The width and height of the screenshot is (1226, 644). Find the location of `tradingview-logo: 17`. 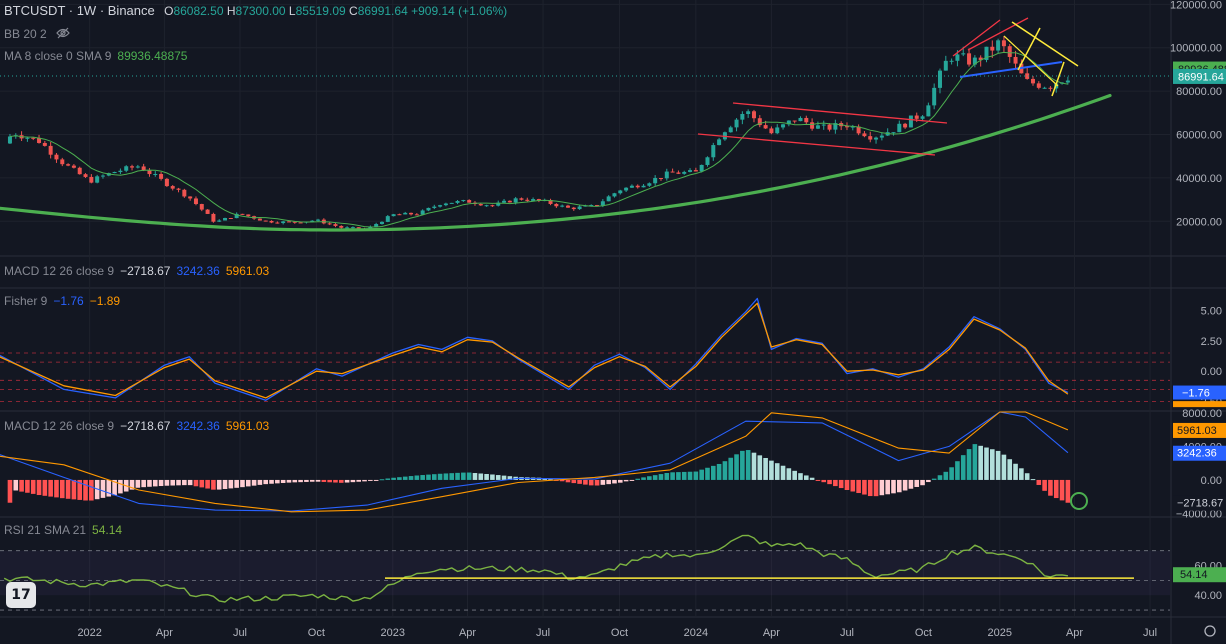

tradingview-logo: 17 is located at coordinates (21, 595).